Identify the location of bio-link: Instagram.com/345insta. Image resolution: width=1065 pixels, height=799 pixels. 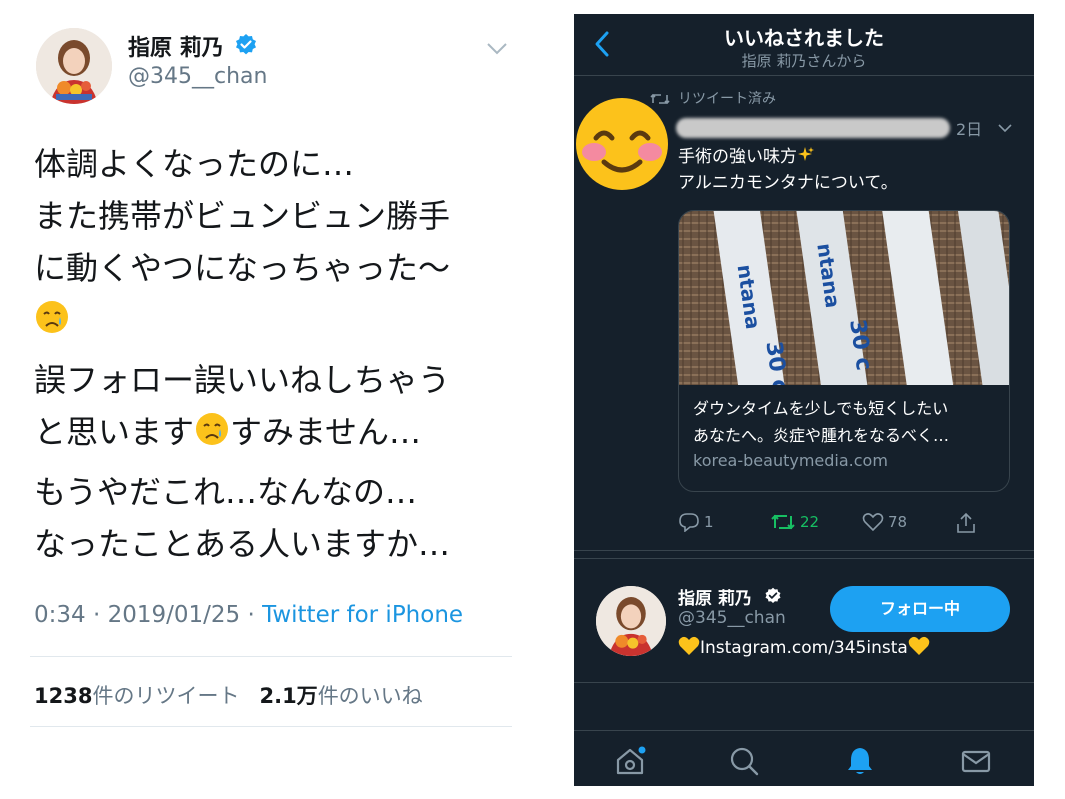
(804, 648).